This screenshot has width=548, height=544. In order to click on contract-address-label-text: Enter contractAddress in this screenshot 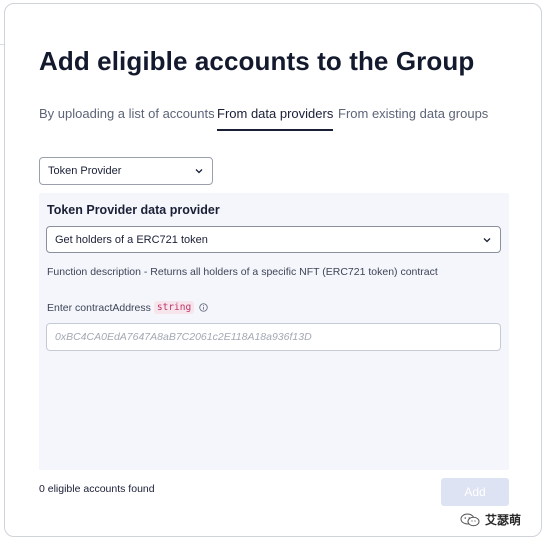, I will do `click(99, 307)`.